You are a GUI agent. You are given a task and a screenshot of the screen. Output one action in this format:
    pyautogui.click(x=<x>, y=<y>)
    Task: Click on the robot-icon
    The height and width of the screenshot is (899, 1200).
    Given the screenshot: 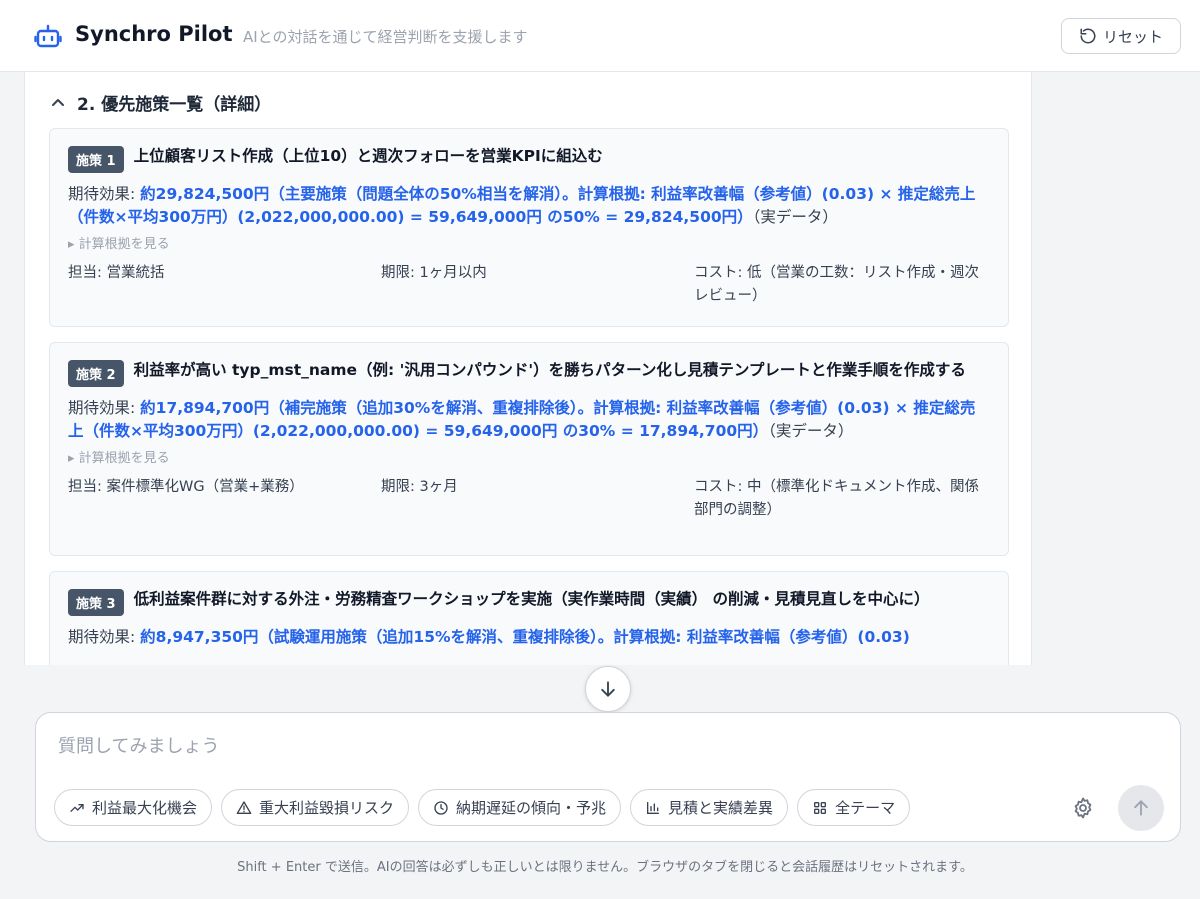 What is the action you would take?
    pyautogui.click(x=48, y=36)
    